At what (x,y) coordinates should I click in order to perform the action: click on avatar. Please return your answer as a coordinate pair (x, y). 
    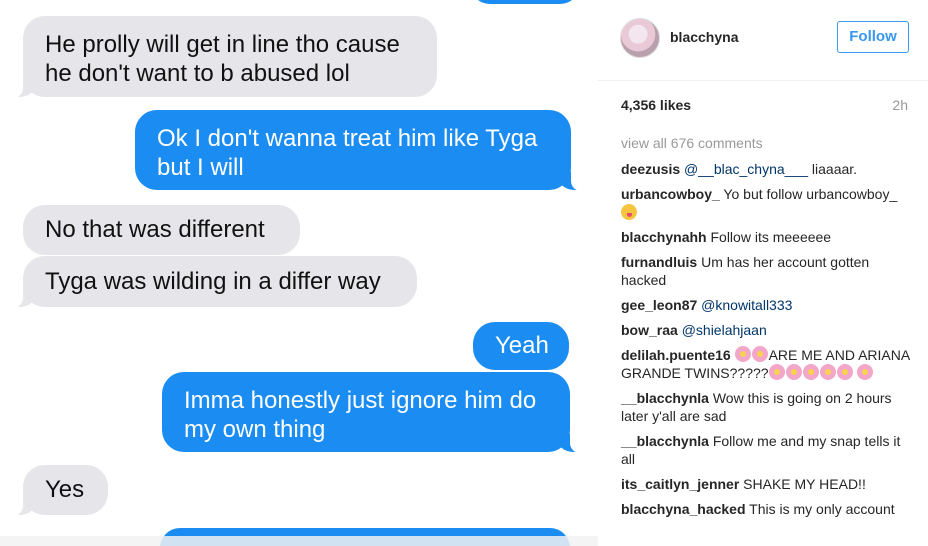
    Looking at the image, I should click on (640, 38).